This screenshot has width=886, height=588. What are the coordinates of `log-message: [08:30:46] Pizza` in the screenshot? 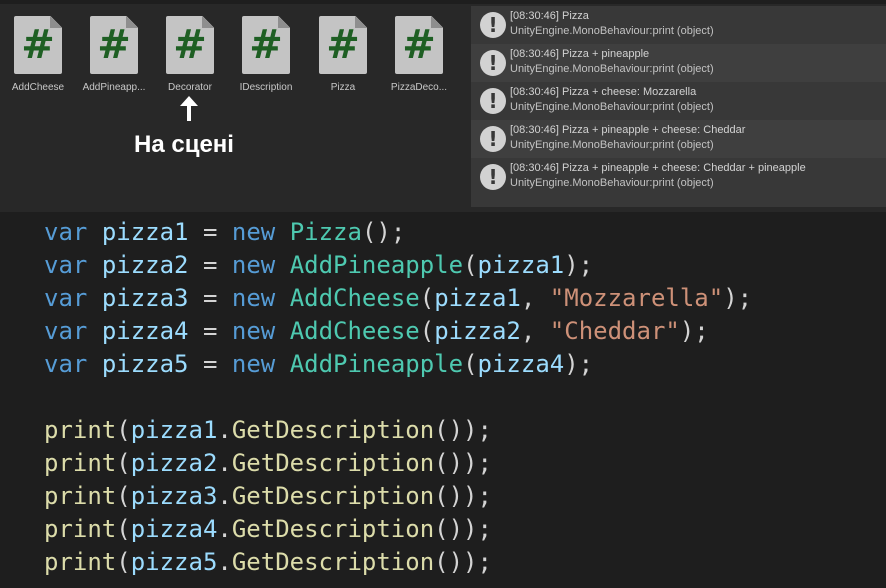 It's located at (549, 16).